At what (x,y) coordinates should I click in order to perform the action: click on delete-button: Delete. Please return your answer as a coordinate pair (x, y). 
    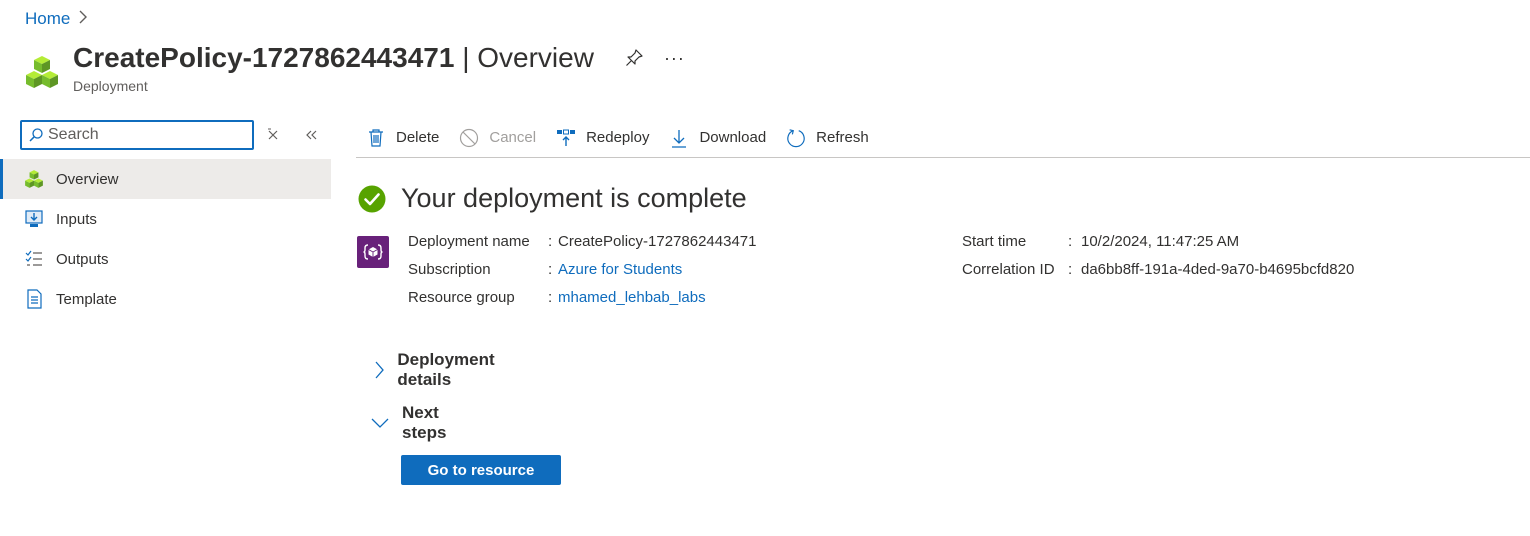
    Looking at the image, I should click on (402, 138).